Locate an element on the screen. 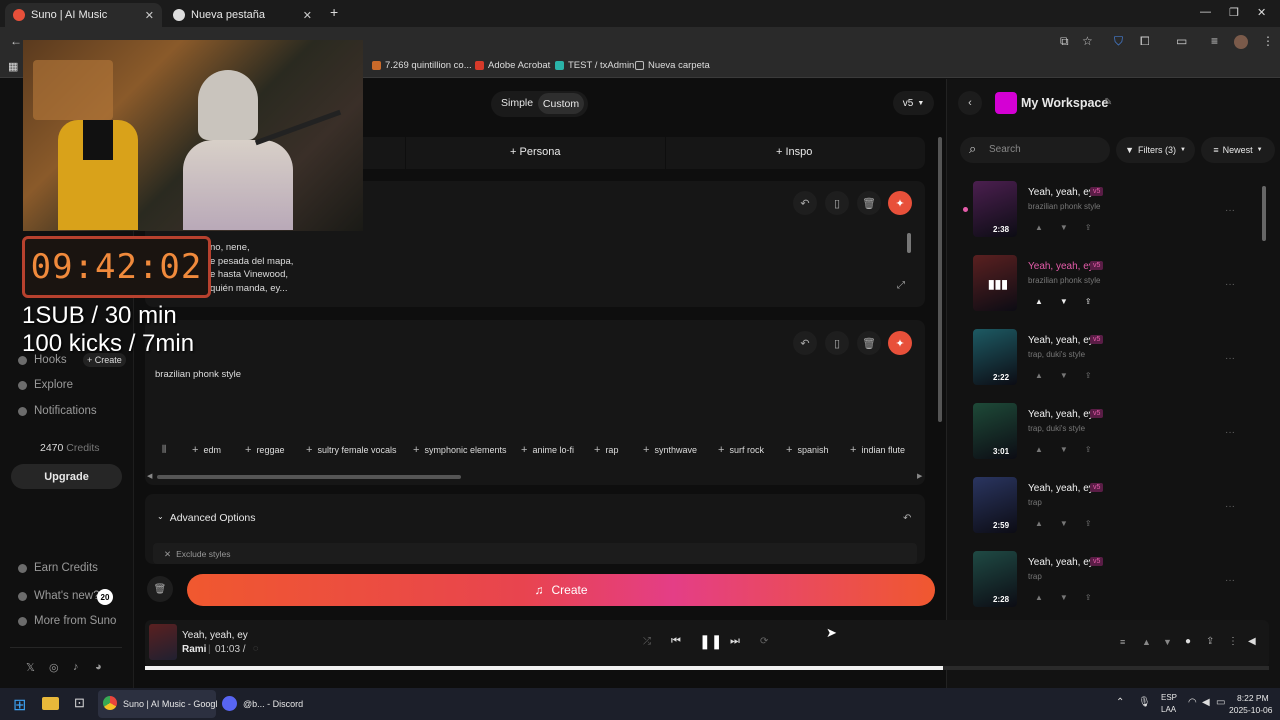  trash-icon: 🗑 is located at coordinates (869, 203).